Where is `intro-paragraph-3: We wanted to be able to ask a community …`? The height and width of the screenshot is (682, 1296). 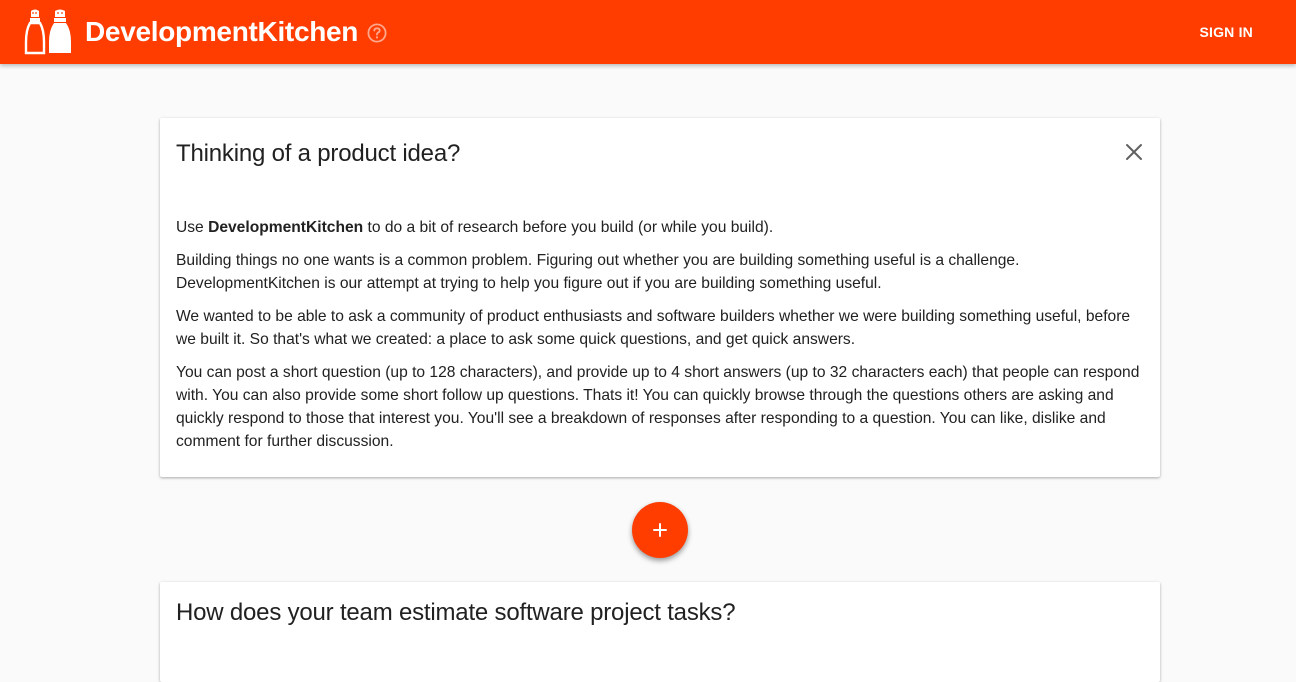
intro-paragraph-3: We wanted to be able to ask a community … is located at coordinates (653, 328).